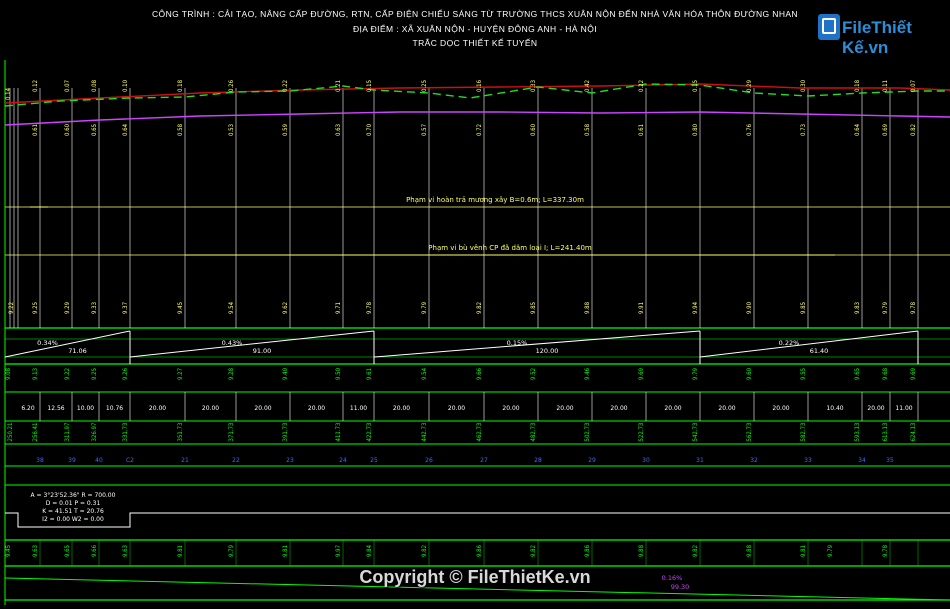 The height and width of the screenshot is (609, 950). I want to click on design-elevation-label: 9.50, so click(338, 373).